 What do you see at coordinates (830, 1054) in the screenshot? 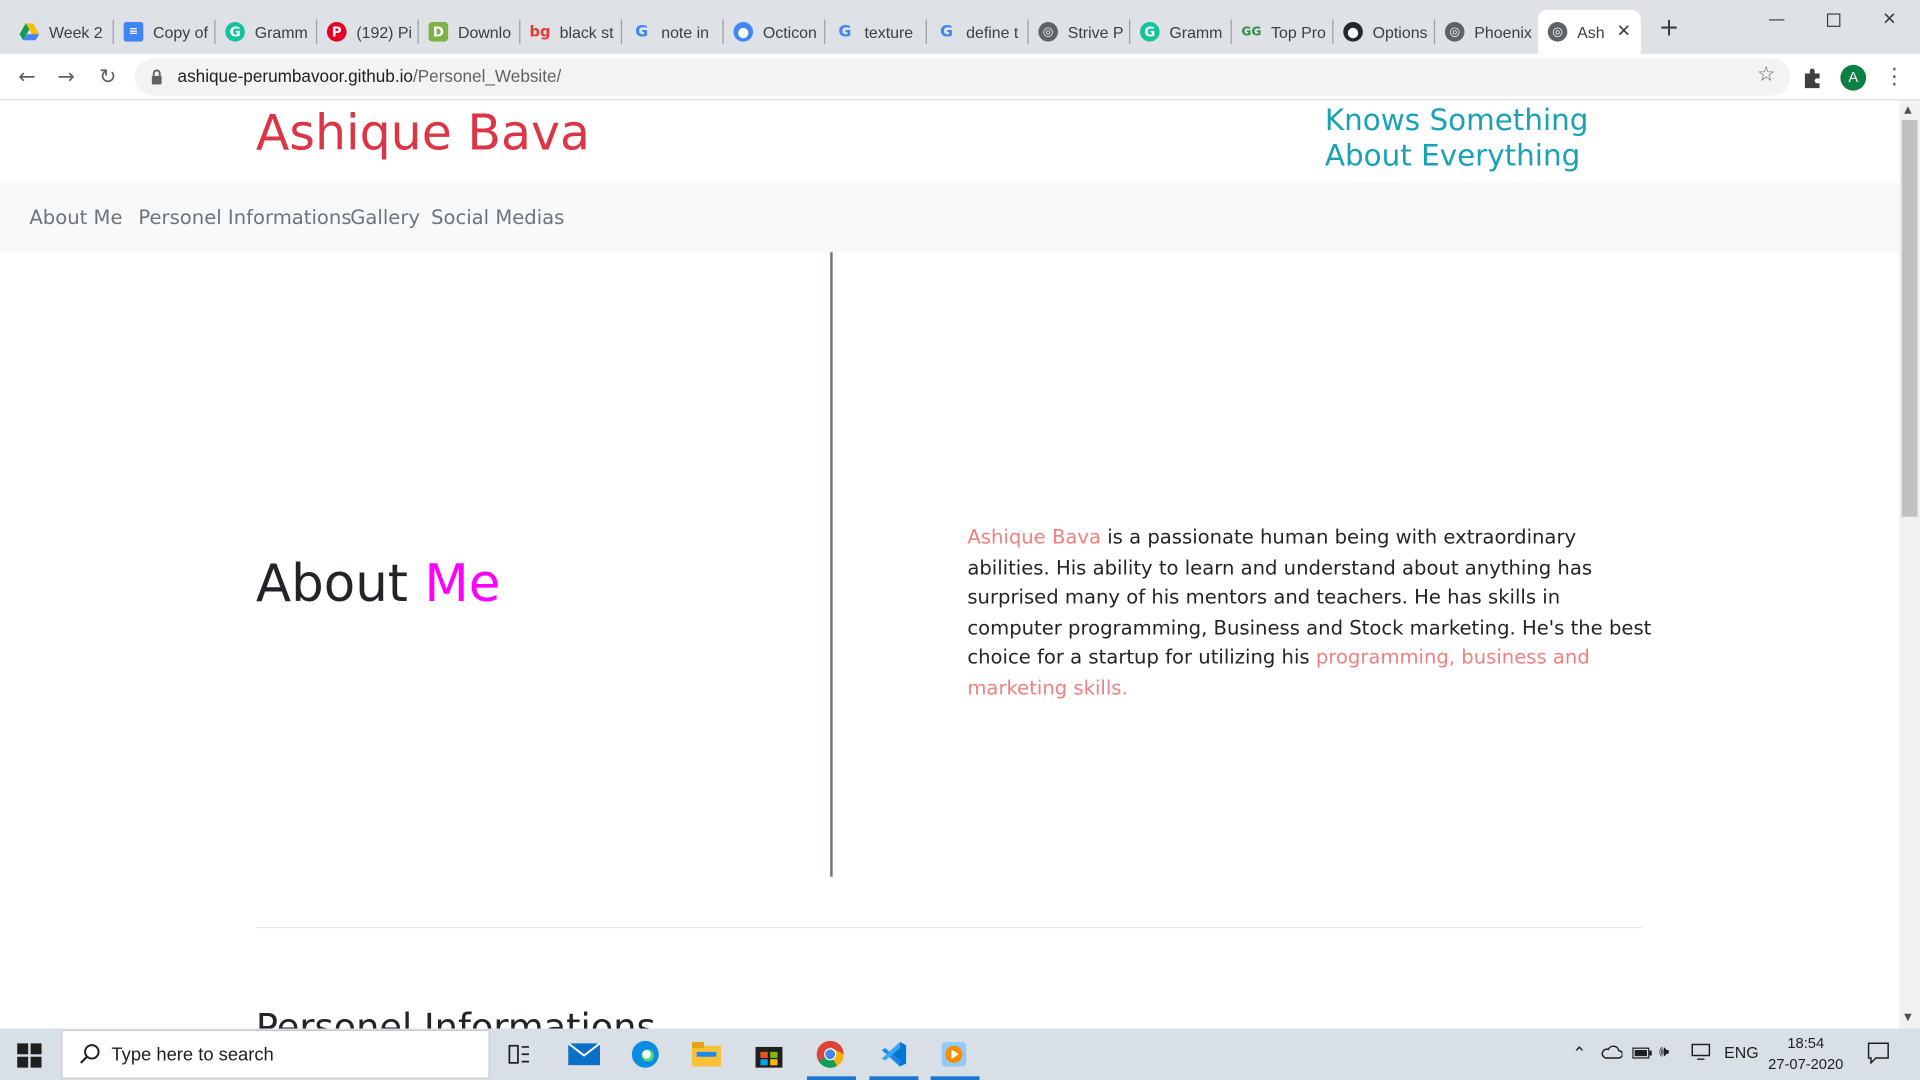
I see `chrome-icon` at bounding box center [830, 1054].